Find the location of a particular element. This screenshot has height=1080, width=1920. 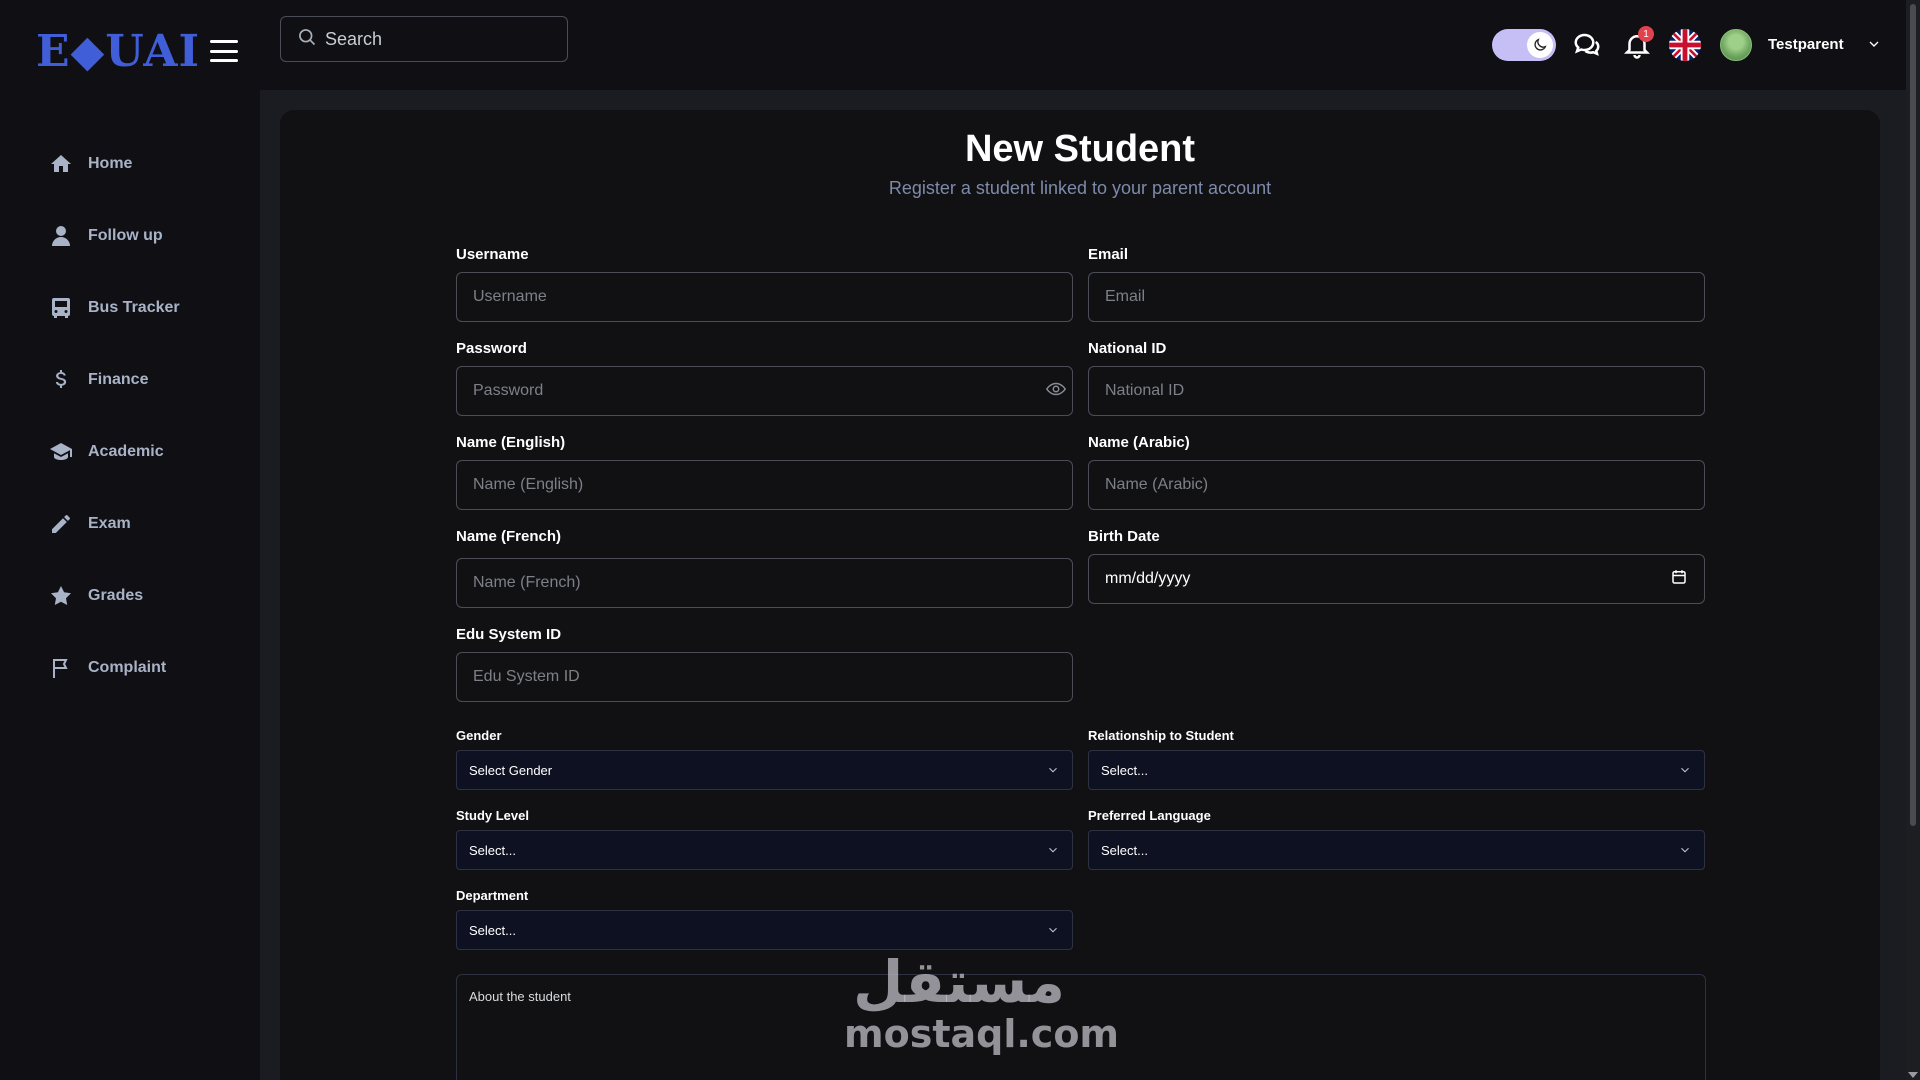

department-label: Department is located at coordinates (492, 895).